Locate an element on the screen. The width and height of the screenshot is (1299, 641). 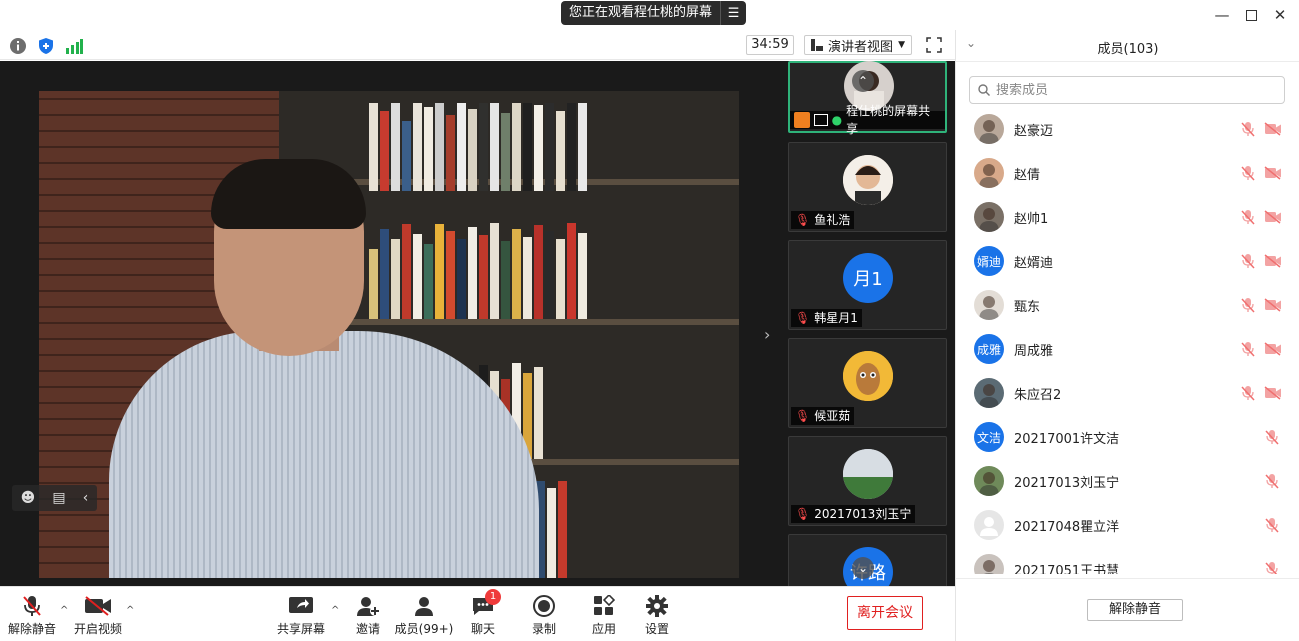
member-name: 周成雅 is located at coordinates (1034, 351).